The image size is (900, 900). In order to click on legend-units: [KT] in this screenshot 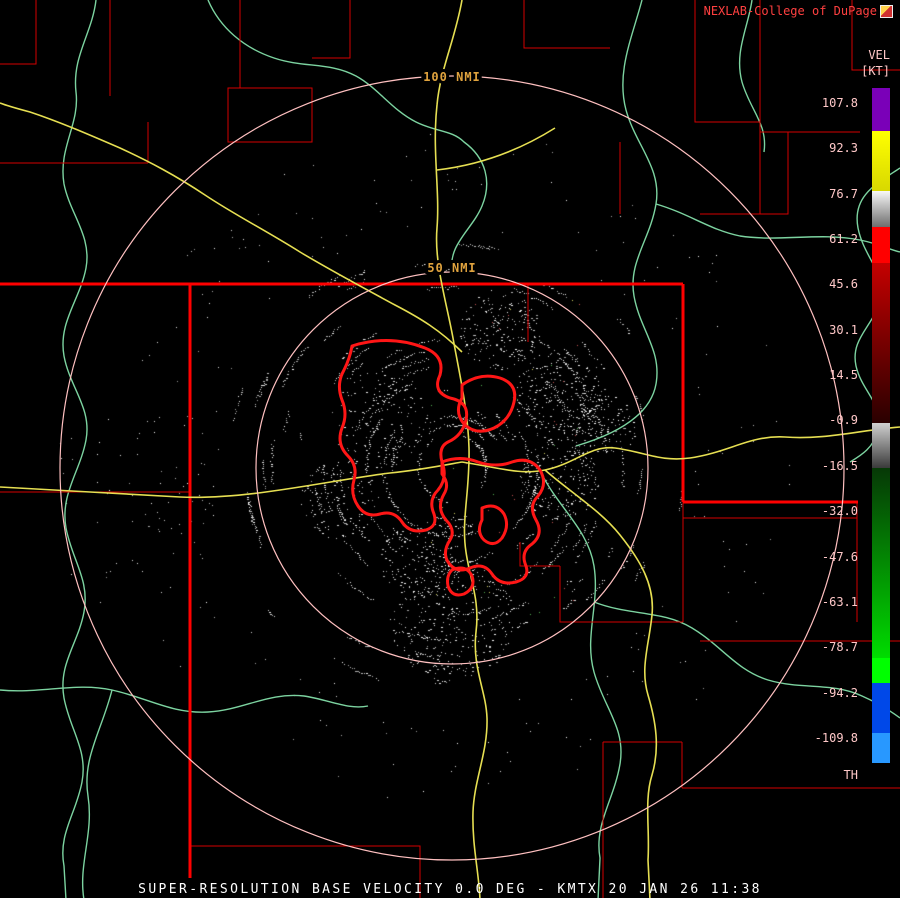, I will do `click(875, 71)`.